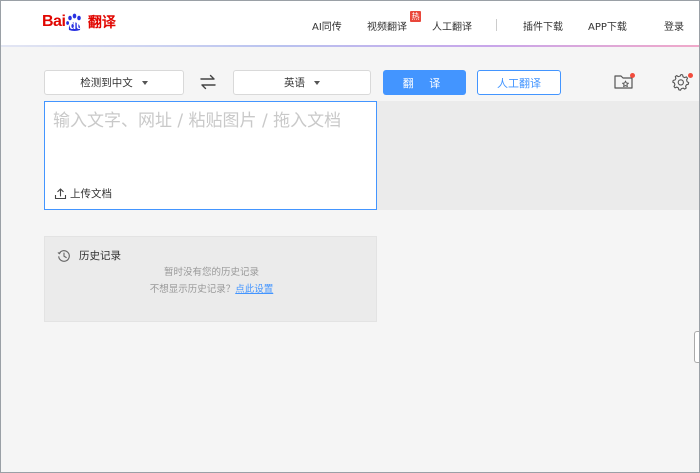  Describe the element at coordinates (197, 121) in the screenshot. I see `input-placeholder: 输入文字、网址 / 粘贴图片 / 拖入文档` at that location.